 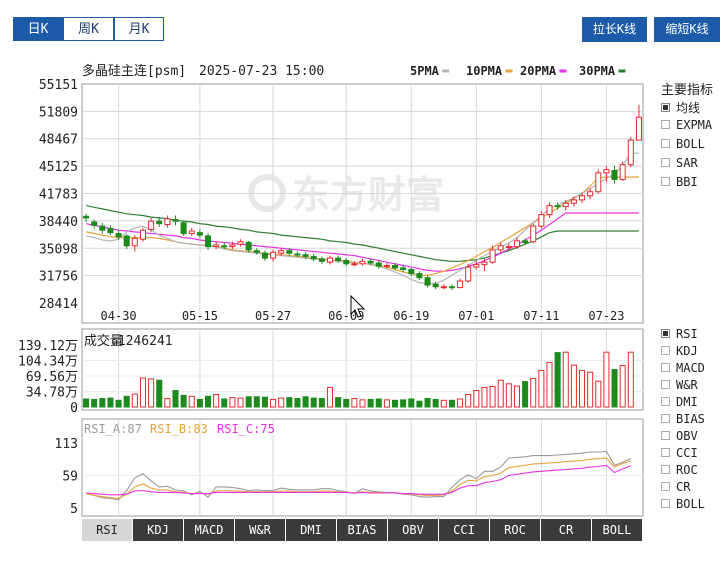 What do you see at coordinates (134, 71) in the screenshot?
I see `instrument-name: 多晶硅主连[psm]` at bounding box center [134, 71].